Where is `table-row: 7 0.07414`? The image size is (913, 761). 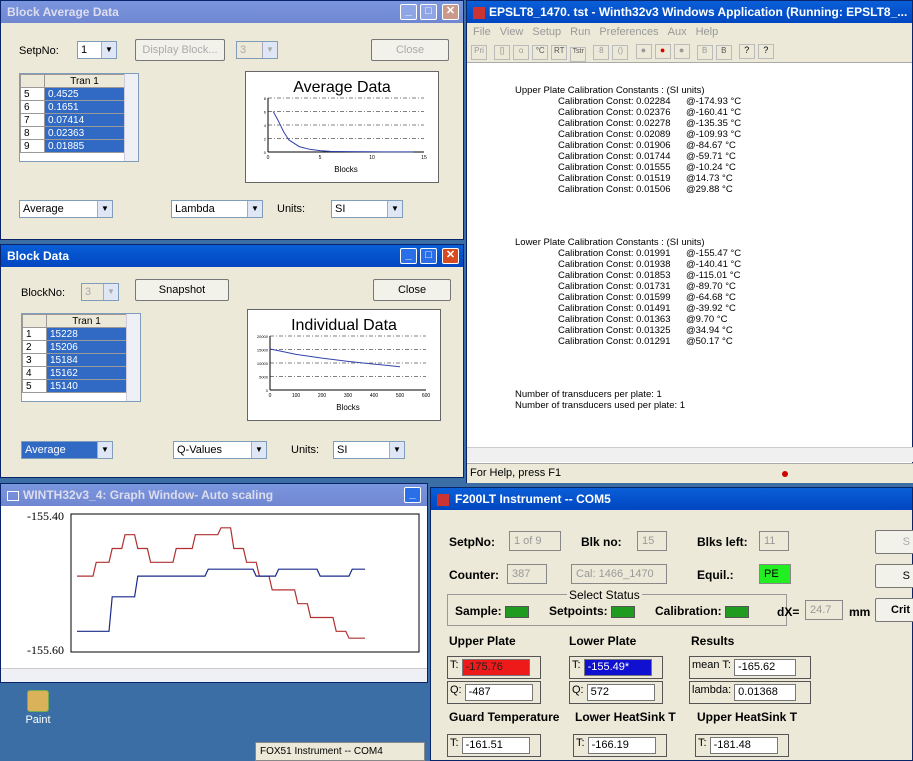
table-row: 7 0.07414 is located at coordinates (72, 120).